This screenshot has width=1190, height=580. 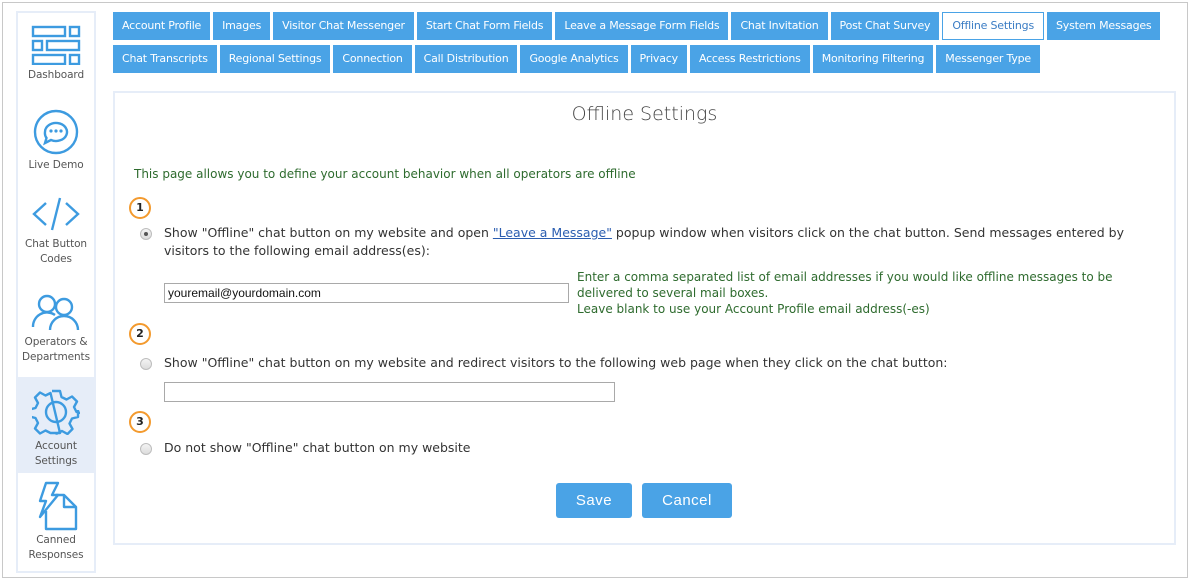 What do you see at coordinates (343, 26) in the screenshot?
I see `tab-visitor-chat-messenger: Visitor Chat Messenger` at bounding box center [343, 26].